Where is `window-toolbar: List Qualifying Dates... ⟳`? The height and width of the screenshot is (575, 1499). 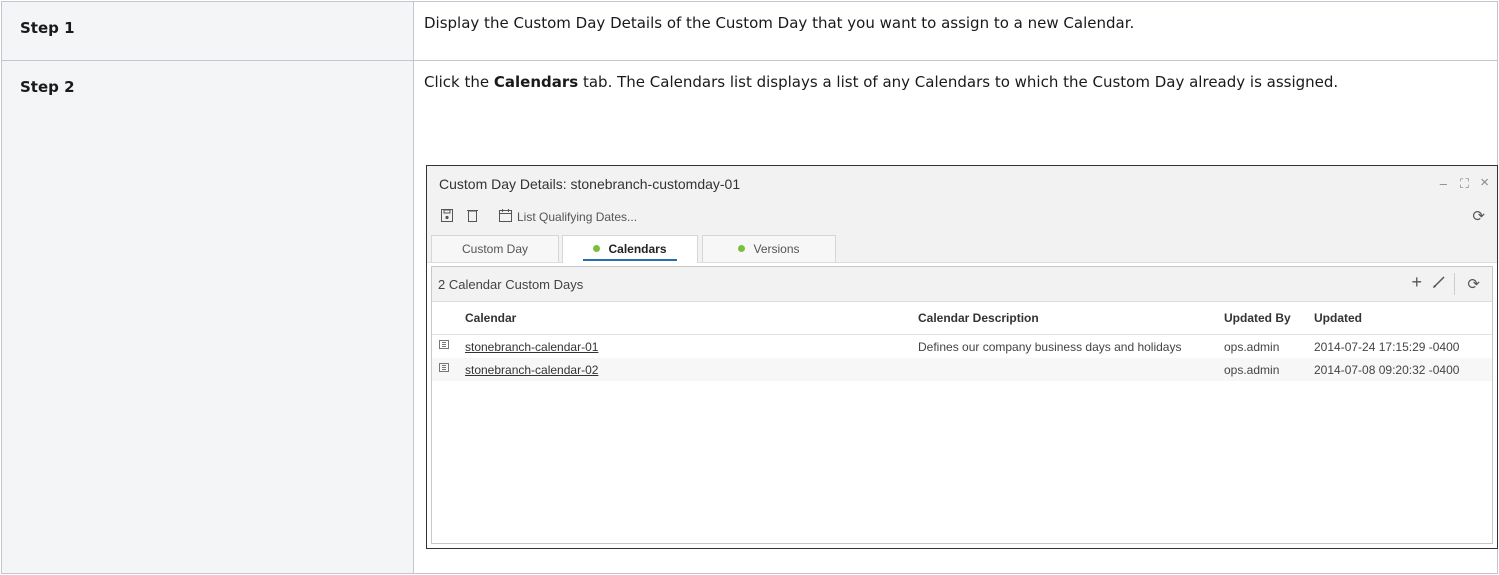
window-toolbar: List Qualifying Dates... ⟳ is located at coordinates (962, 217).